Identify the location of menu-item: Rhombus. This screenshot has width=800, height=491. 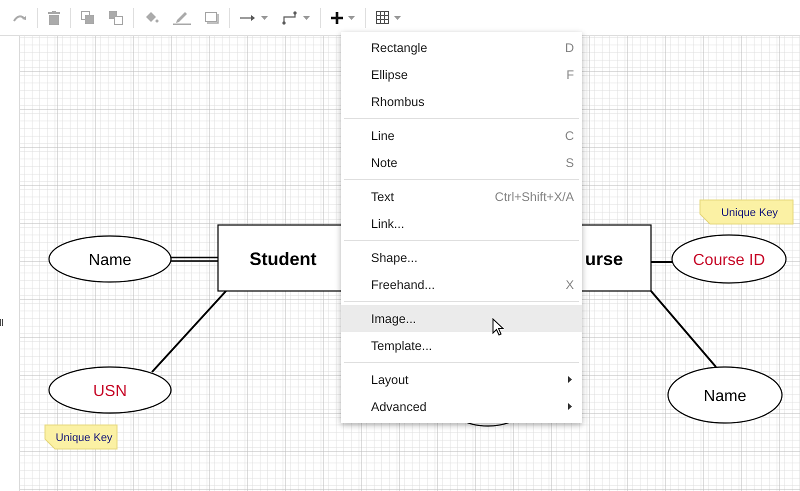
(461, 101).